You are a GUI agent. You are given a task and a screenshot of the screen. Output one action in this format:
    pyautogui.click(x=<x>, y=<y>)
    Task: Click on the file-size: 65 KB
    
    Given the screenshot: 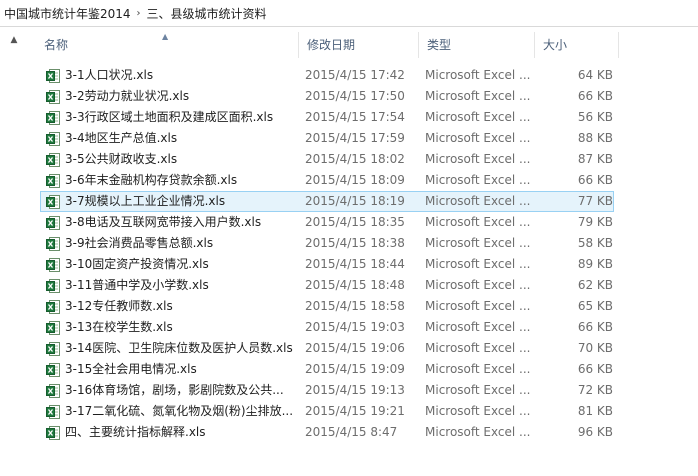 What is the action you would take?
    pyautogui.click(x=595, y=306)
    